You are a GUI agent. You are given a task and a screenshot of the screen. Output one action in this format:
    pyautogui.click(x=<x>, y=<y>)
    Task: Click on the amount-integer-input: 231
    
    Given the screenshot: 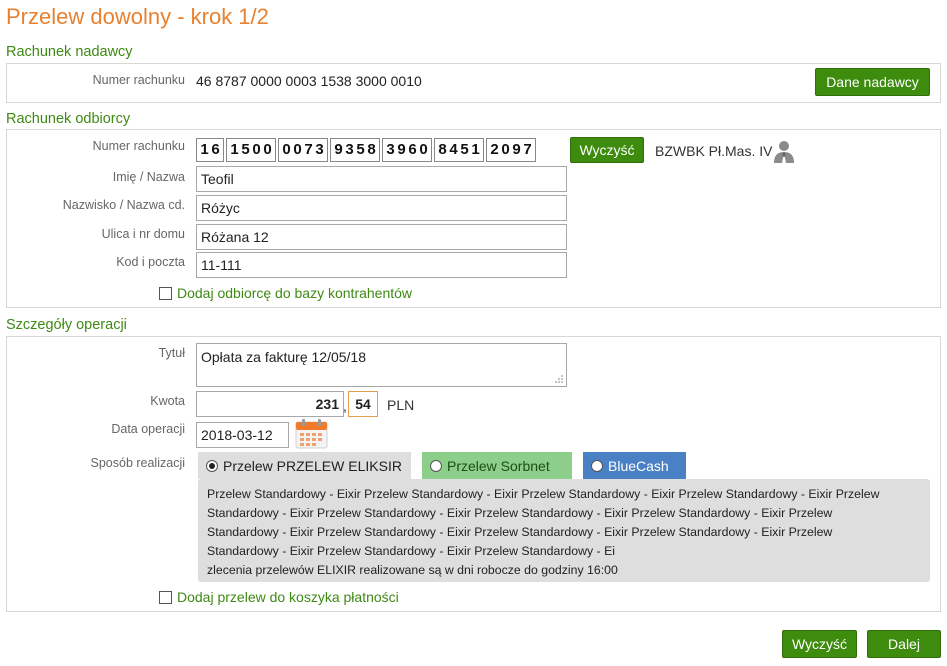 What is the action you would take?
    pyautogui.click(x=270, y=404)
    